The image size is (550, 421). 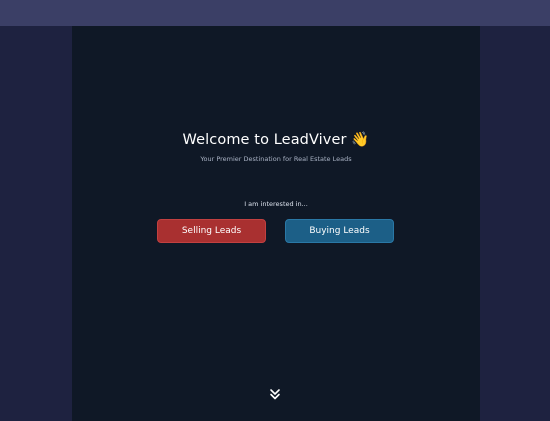 I want to click on top-bar, so click(x=275, y=13).